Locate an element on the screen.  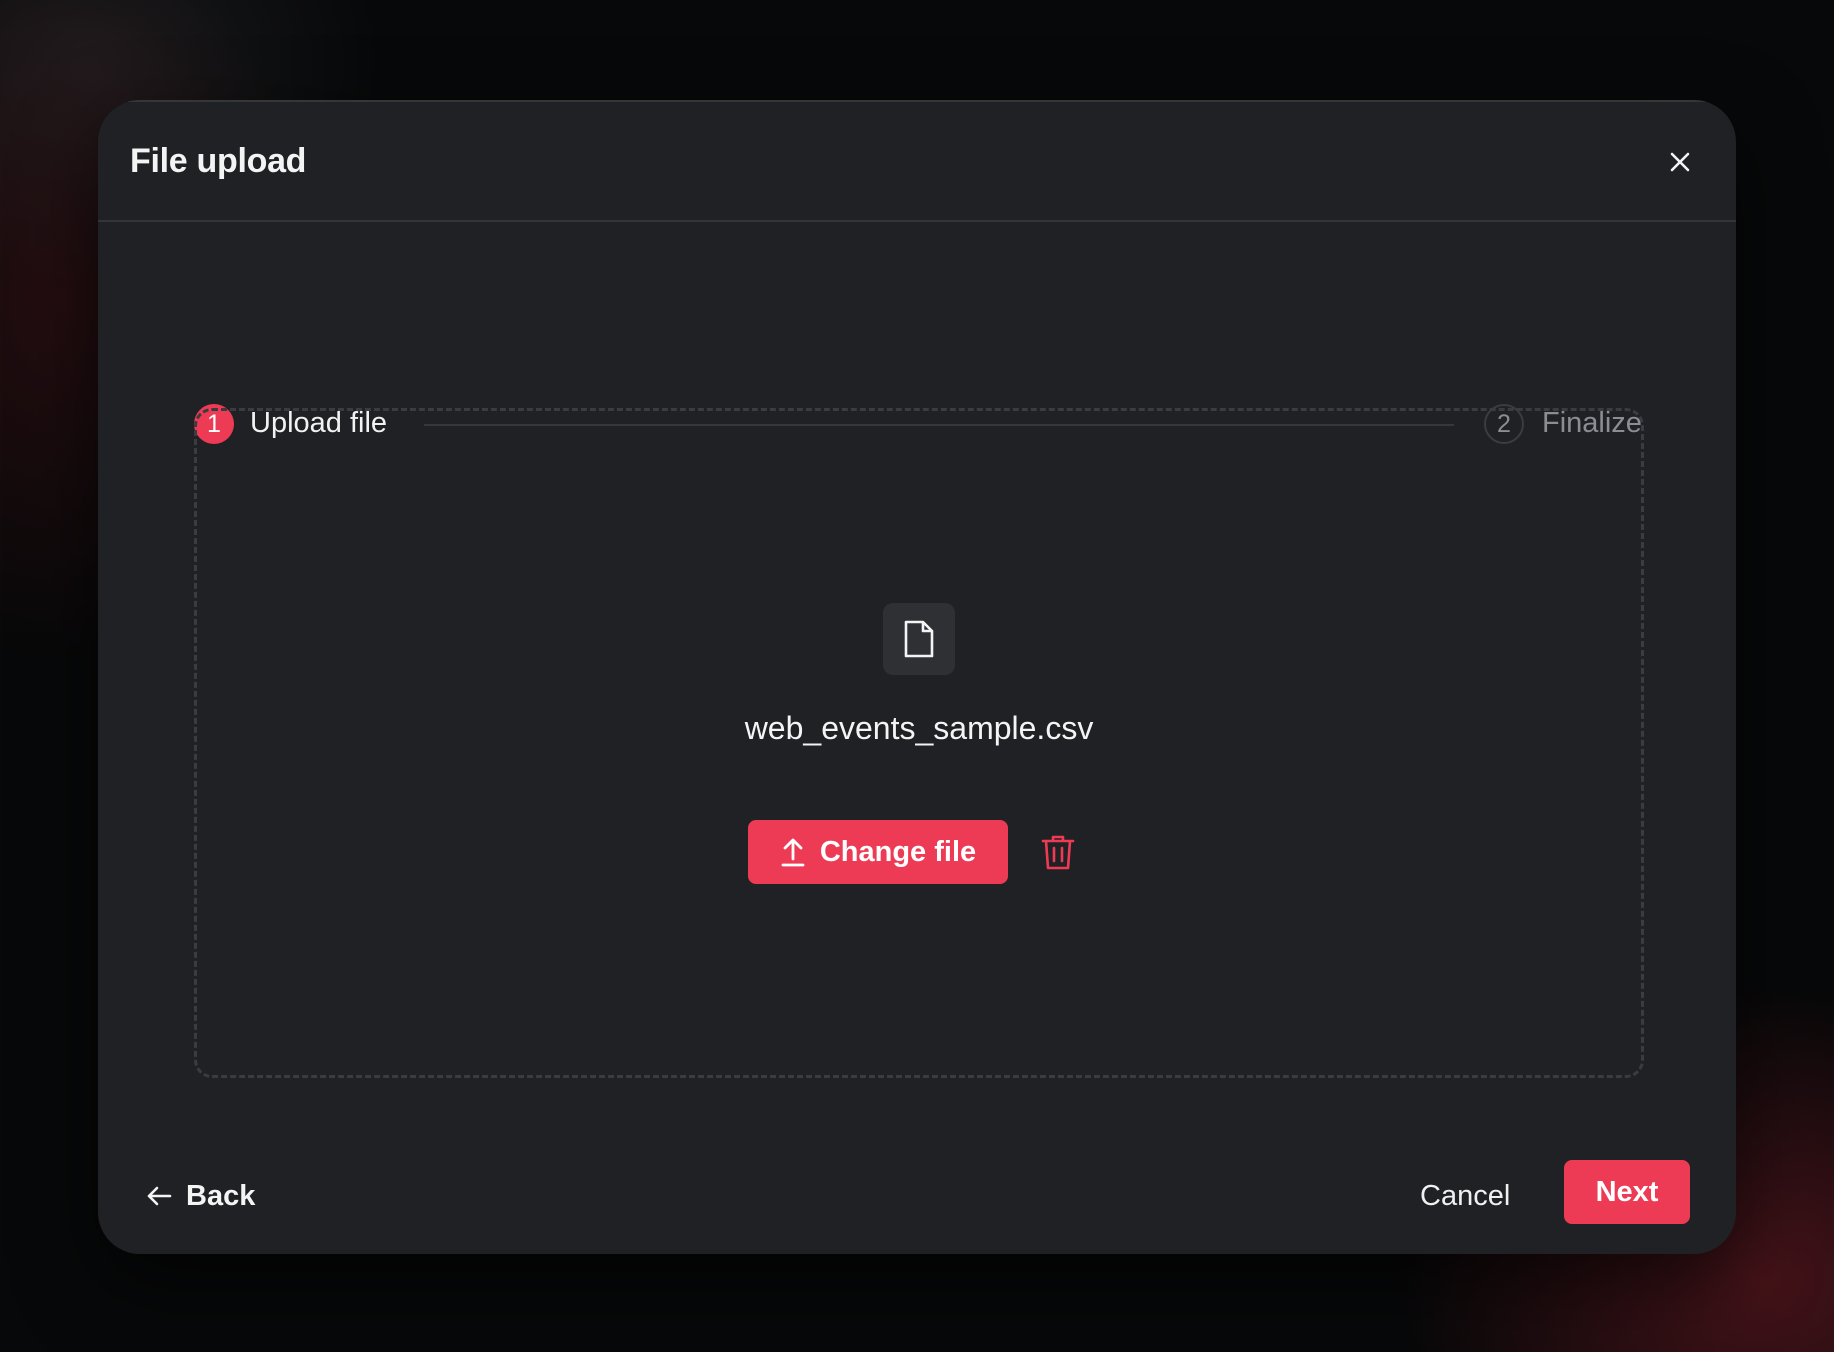
close-icon is located at coordinates (1680, 162).